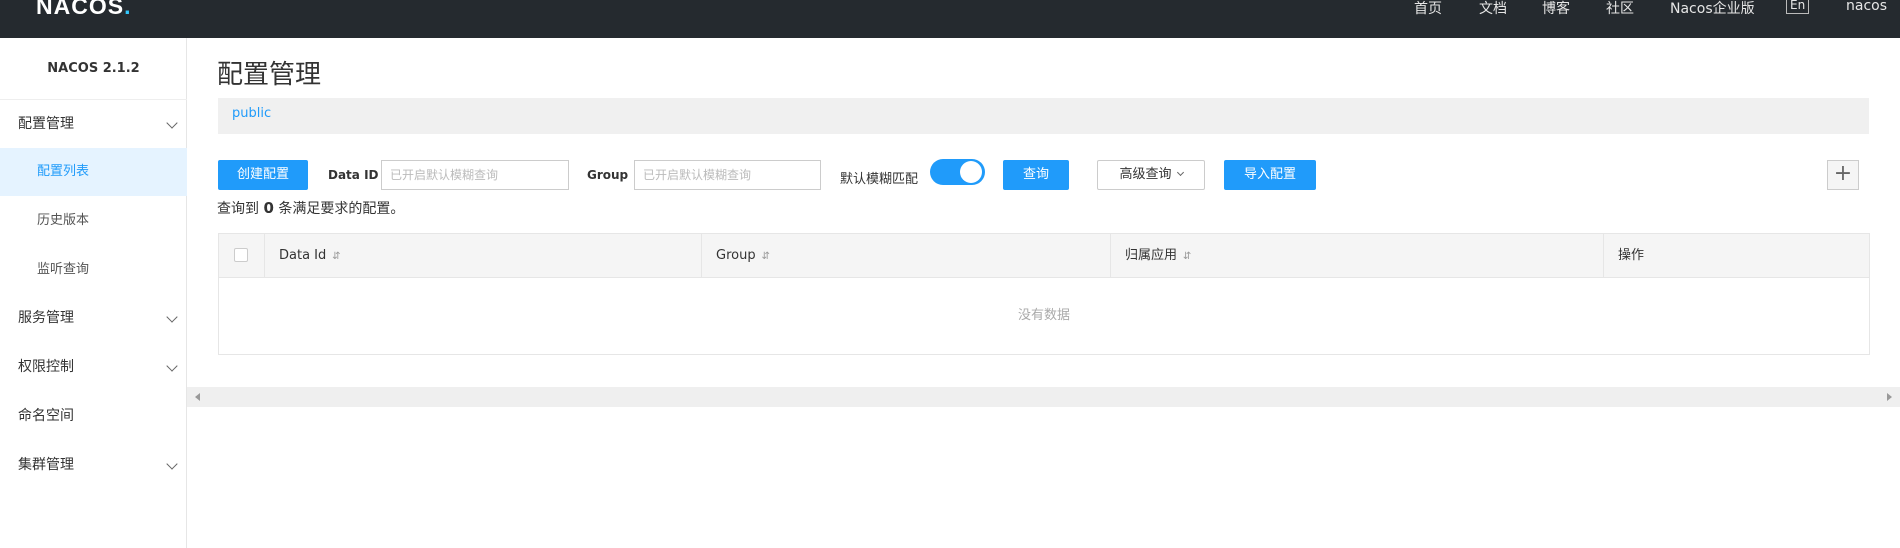 The image size is (1900, 548). I want to click on sidebar-item-label: 权限控制, so click(46, 367).